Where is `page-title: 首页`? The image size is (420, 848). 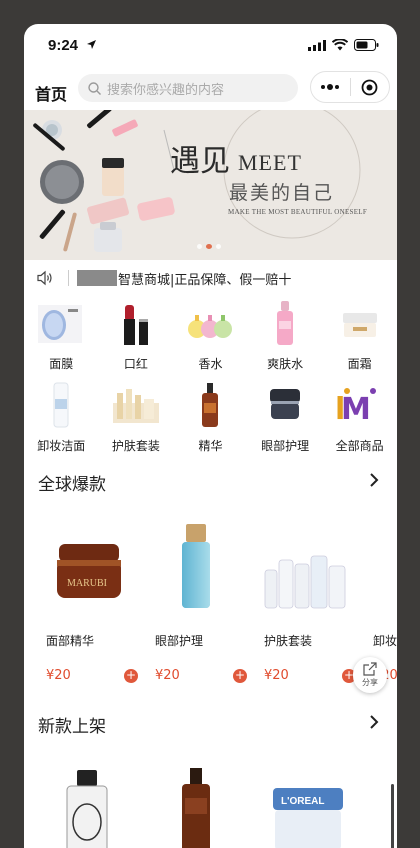
page-title: 首页 is located at coordinates (51, 94).